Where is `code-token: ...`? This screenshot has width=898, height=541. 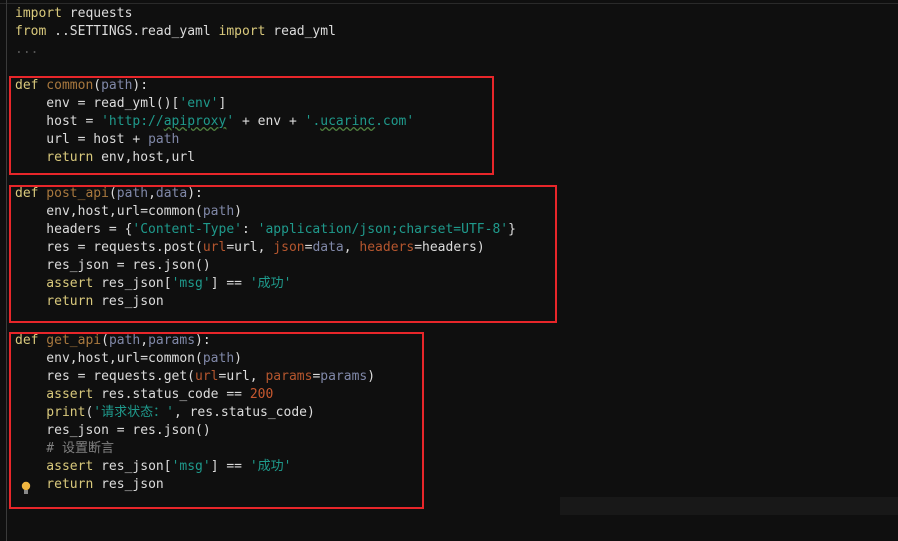 code-token: ... is located at coordinates (27, 49).